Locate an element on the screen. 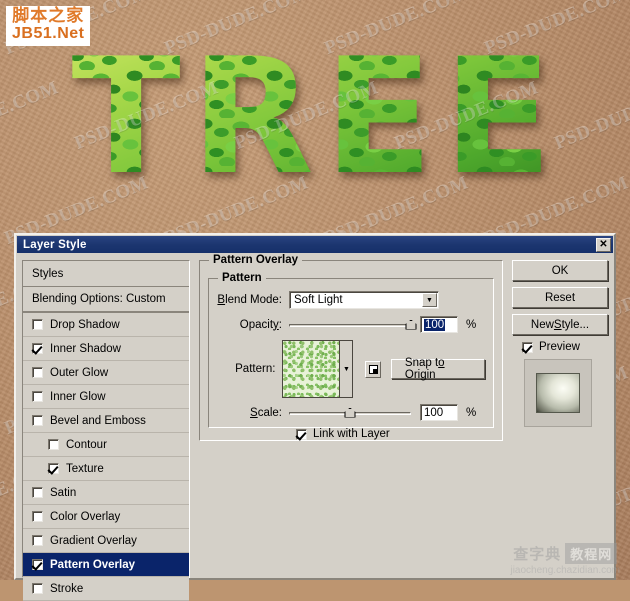  buttons-panel: OK Reset New Style... Preview is located at coordinates (558, 419).